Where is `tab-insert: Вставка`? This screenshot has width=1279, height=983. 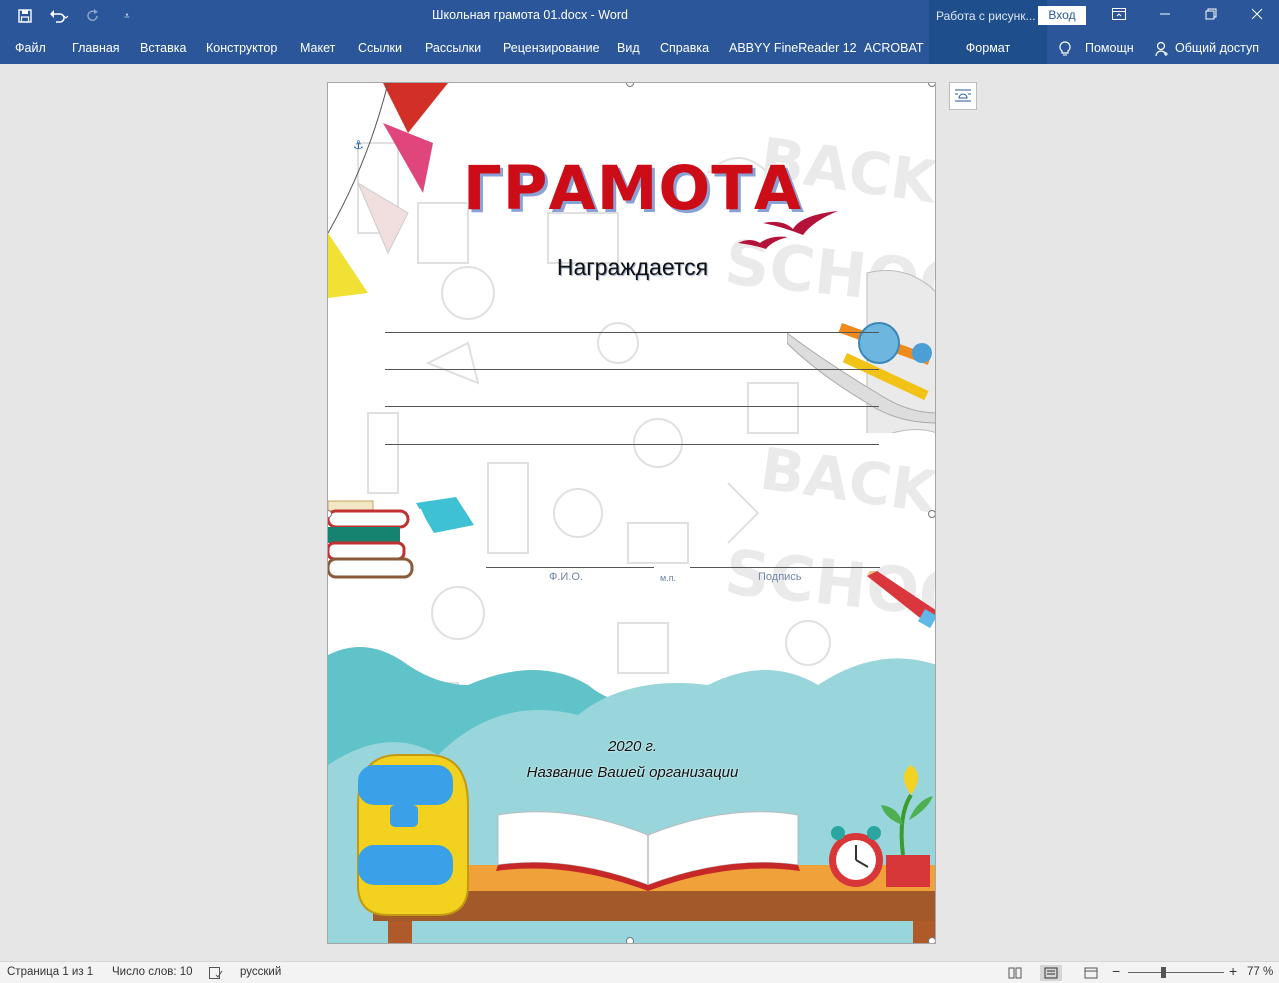
tab-insert: Вставка is located at coordinates (163, 48).